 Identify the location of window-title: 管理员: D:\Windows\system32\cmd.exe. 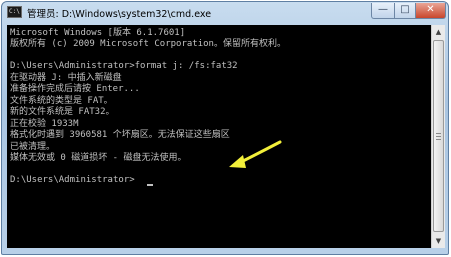
(119, 14).